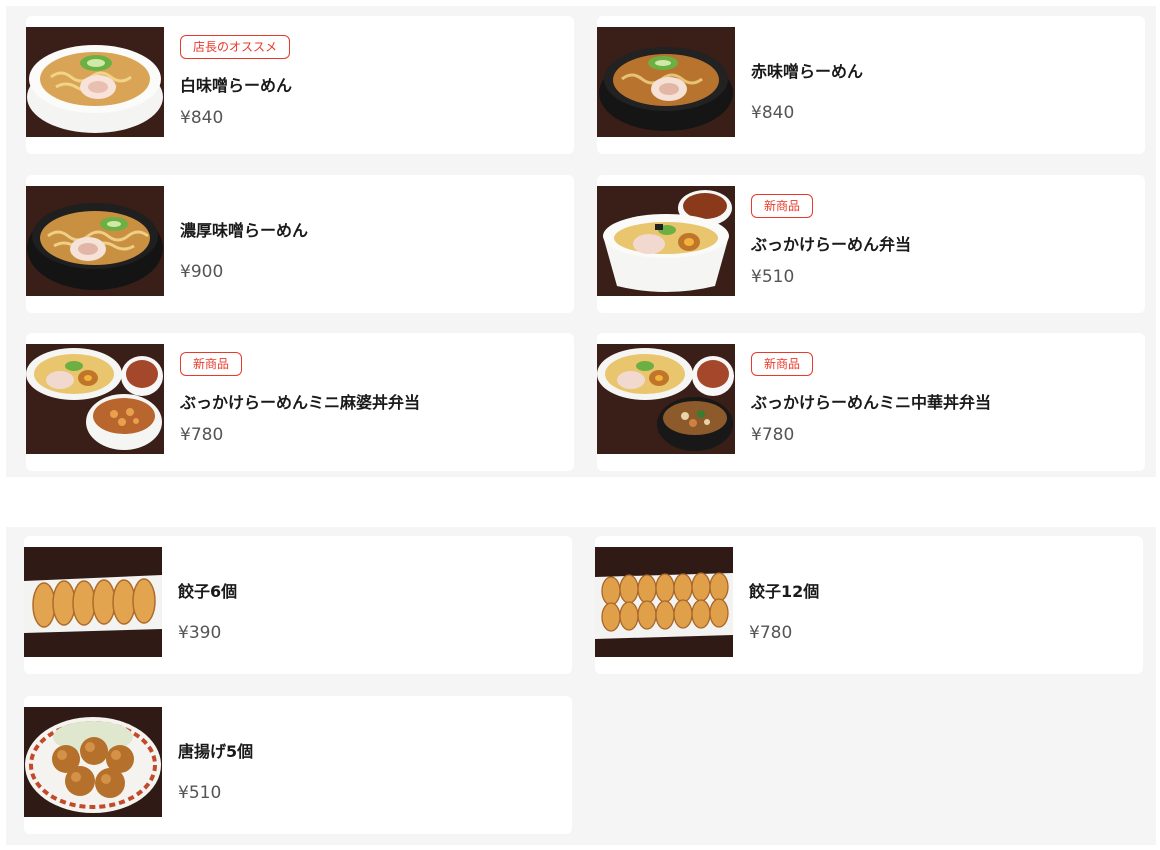 Image resolution: width=1160 pixels, height=850 pixels. I want to click on menu-item-card: 唐揚げ5個 ¥510, so click(298, 765).